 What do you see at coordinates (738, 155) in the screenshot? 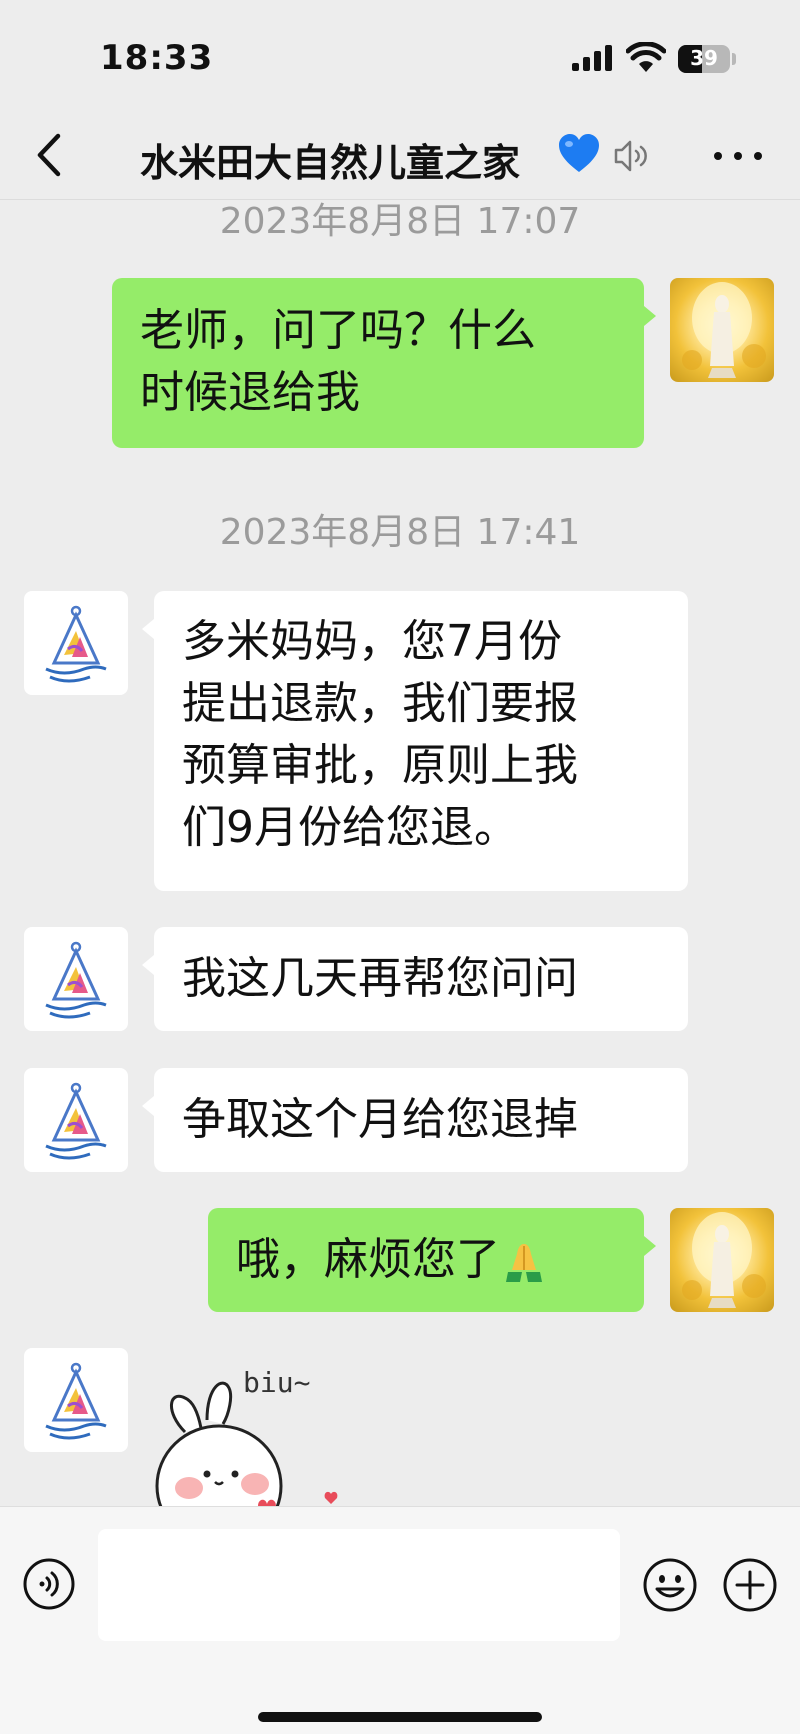
I see `more-icon` at bounding box center [738, 155].